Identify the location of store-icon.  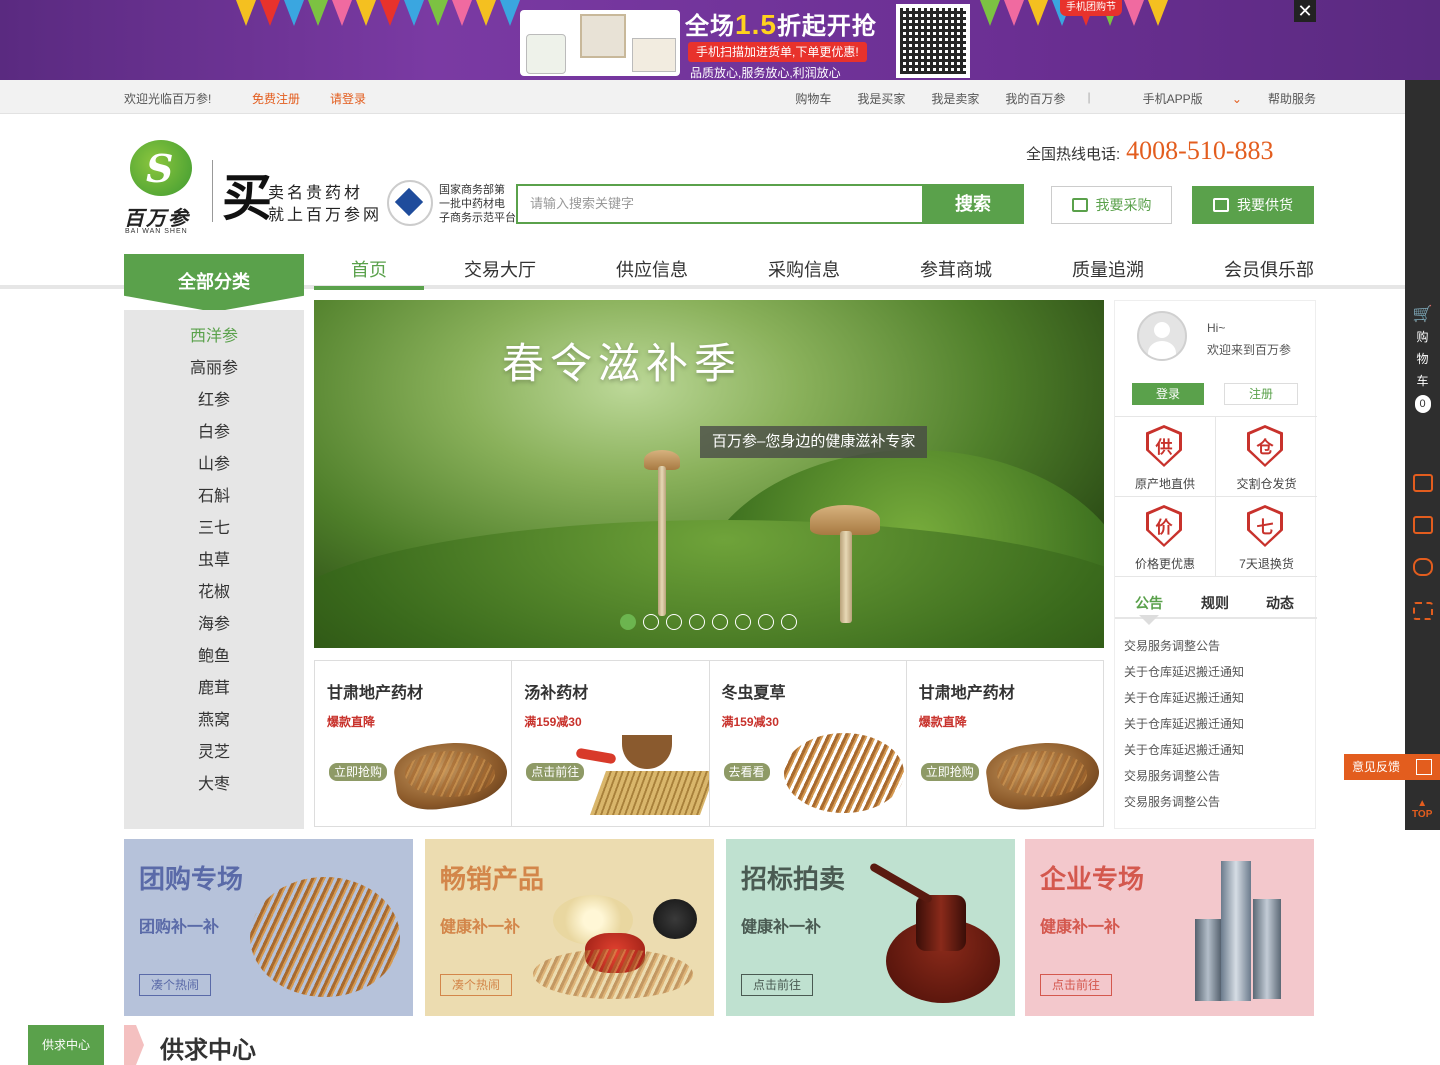
(1423, 525).